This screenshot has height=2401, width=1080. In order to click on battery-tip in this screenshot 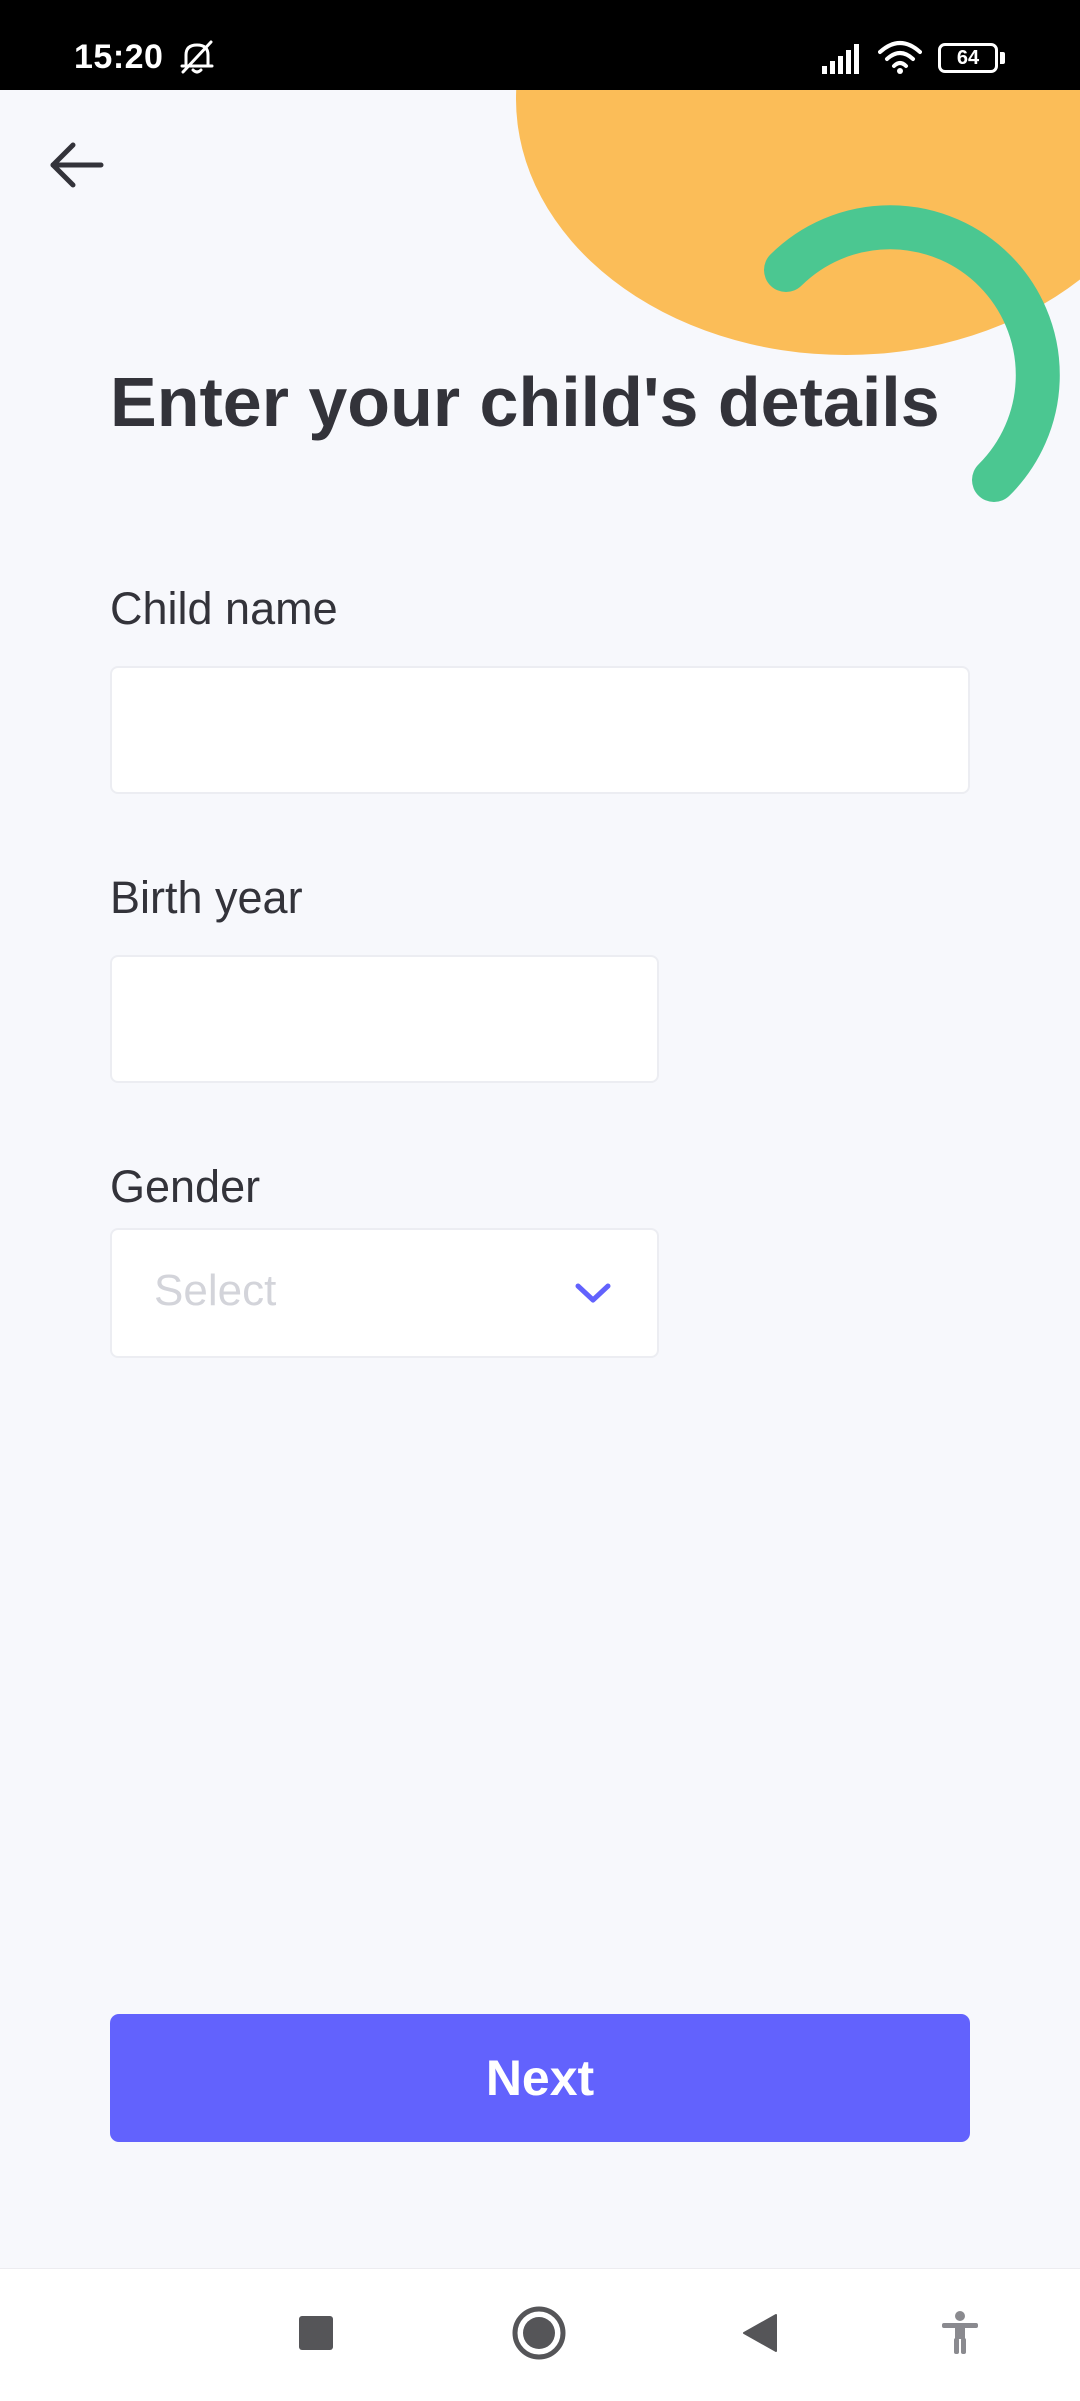, I will do `click(1002, 58)`.